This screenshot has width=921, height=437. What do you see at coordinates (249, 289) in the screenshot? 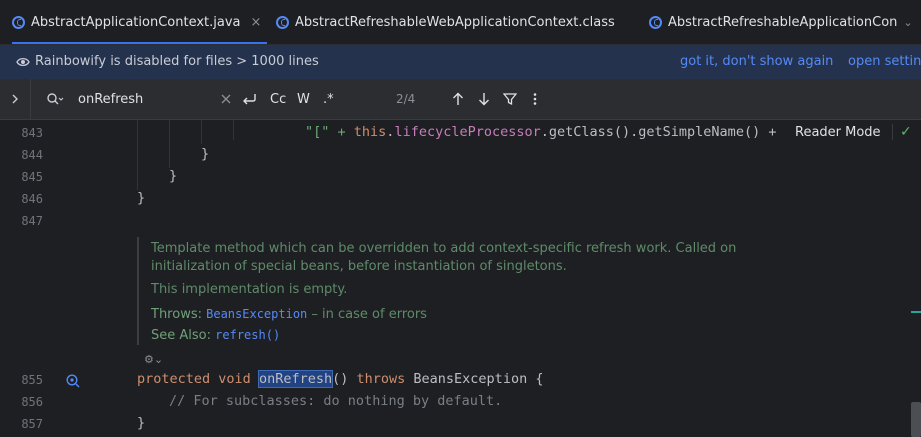
I see `javadoc-text: This implementation is empty.` at bounding box center [249, 289].